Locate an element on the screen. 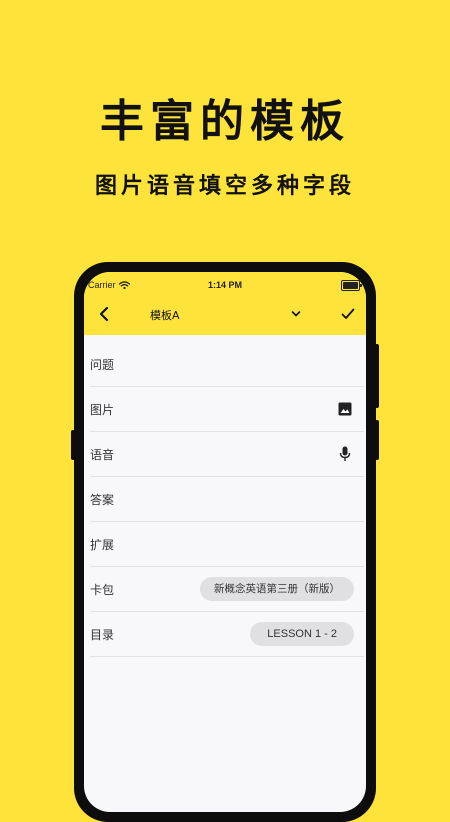 This screenshot has height=822, width=450. template-title: 模板A is located at coordinates (165, 315).